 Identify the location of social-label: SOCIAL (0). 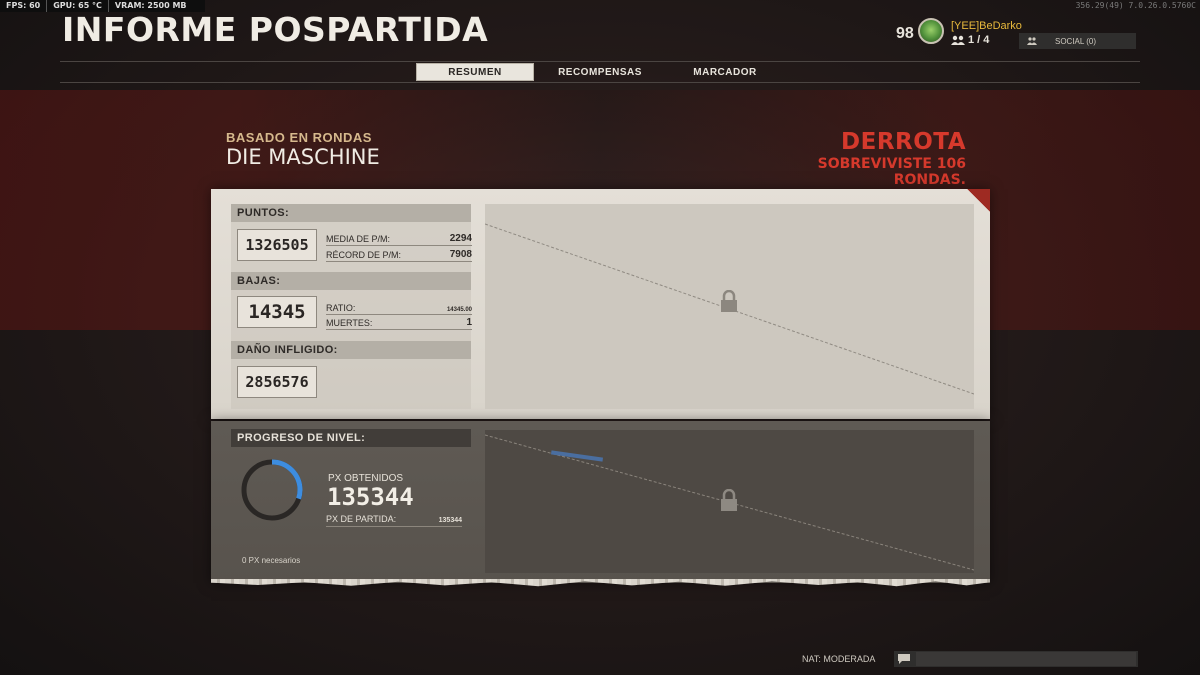
(1076, 41).